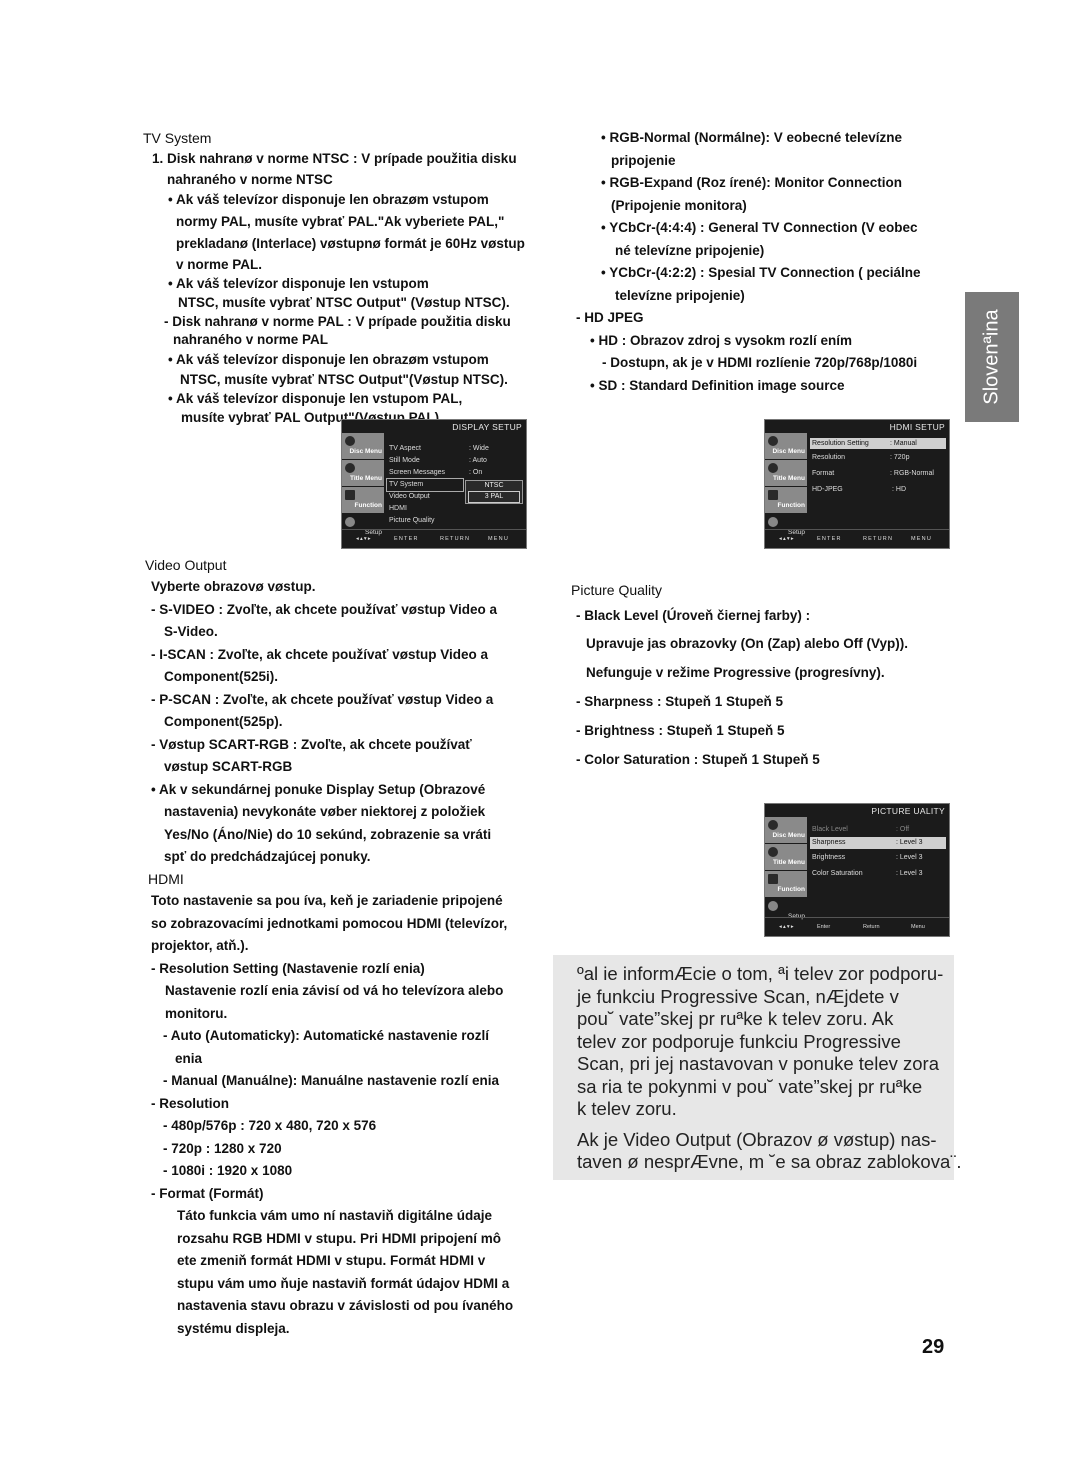  I want to click on menu-row-black-level: Black Level: Off, so click(878, 829).